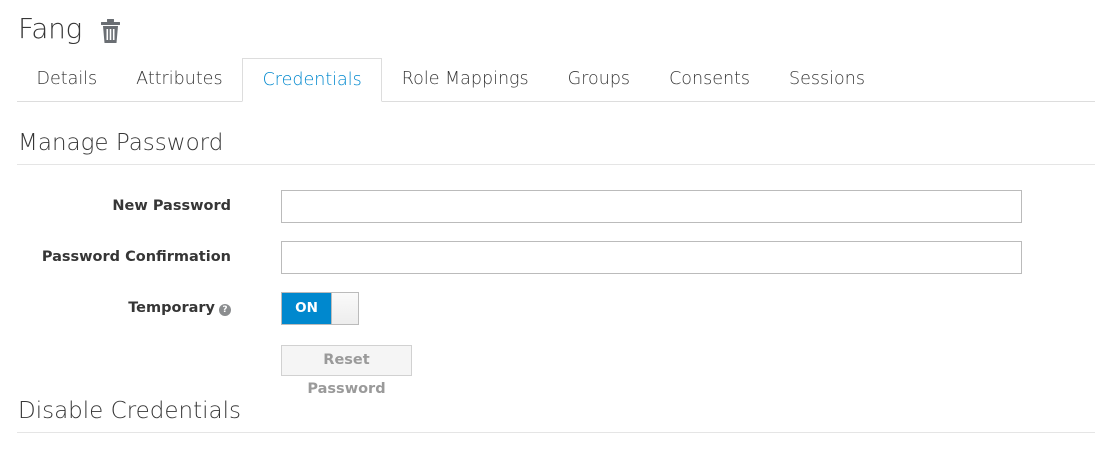 The image size is (1095, 452). Describe the element at coordinates (651, 206) in the screenshot. I see `new-password-input` at that location.